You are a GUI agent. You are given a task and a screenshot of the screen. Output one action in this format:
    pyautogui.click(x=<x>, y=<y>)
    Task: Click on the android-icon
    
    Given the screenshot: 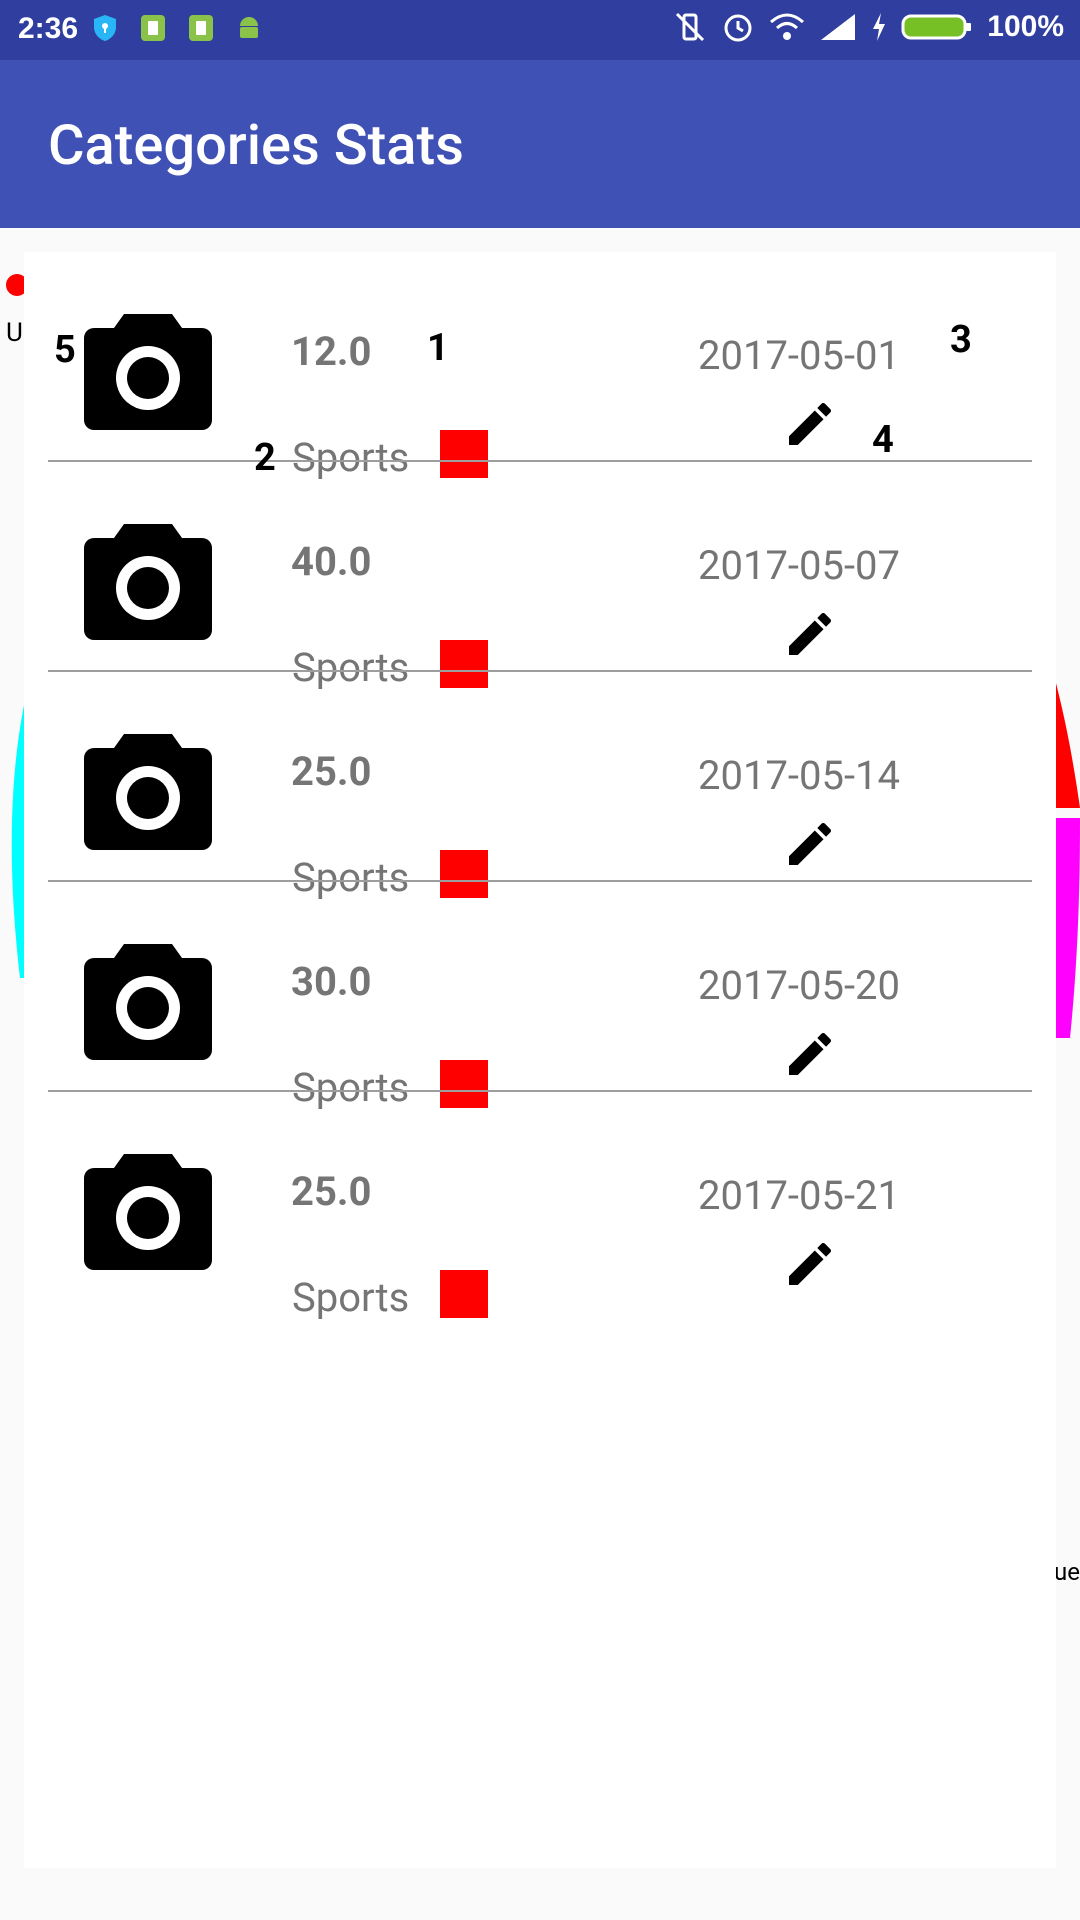 What is the action you would take?
    pyautogui.click(x=249, y=27)
    